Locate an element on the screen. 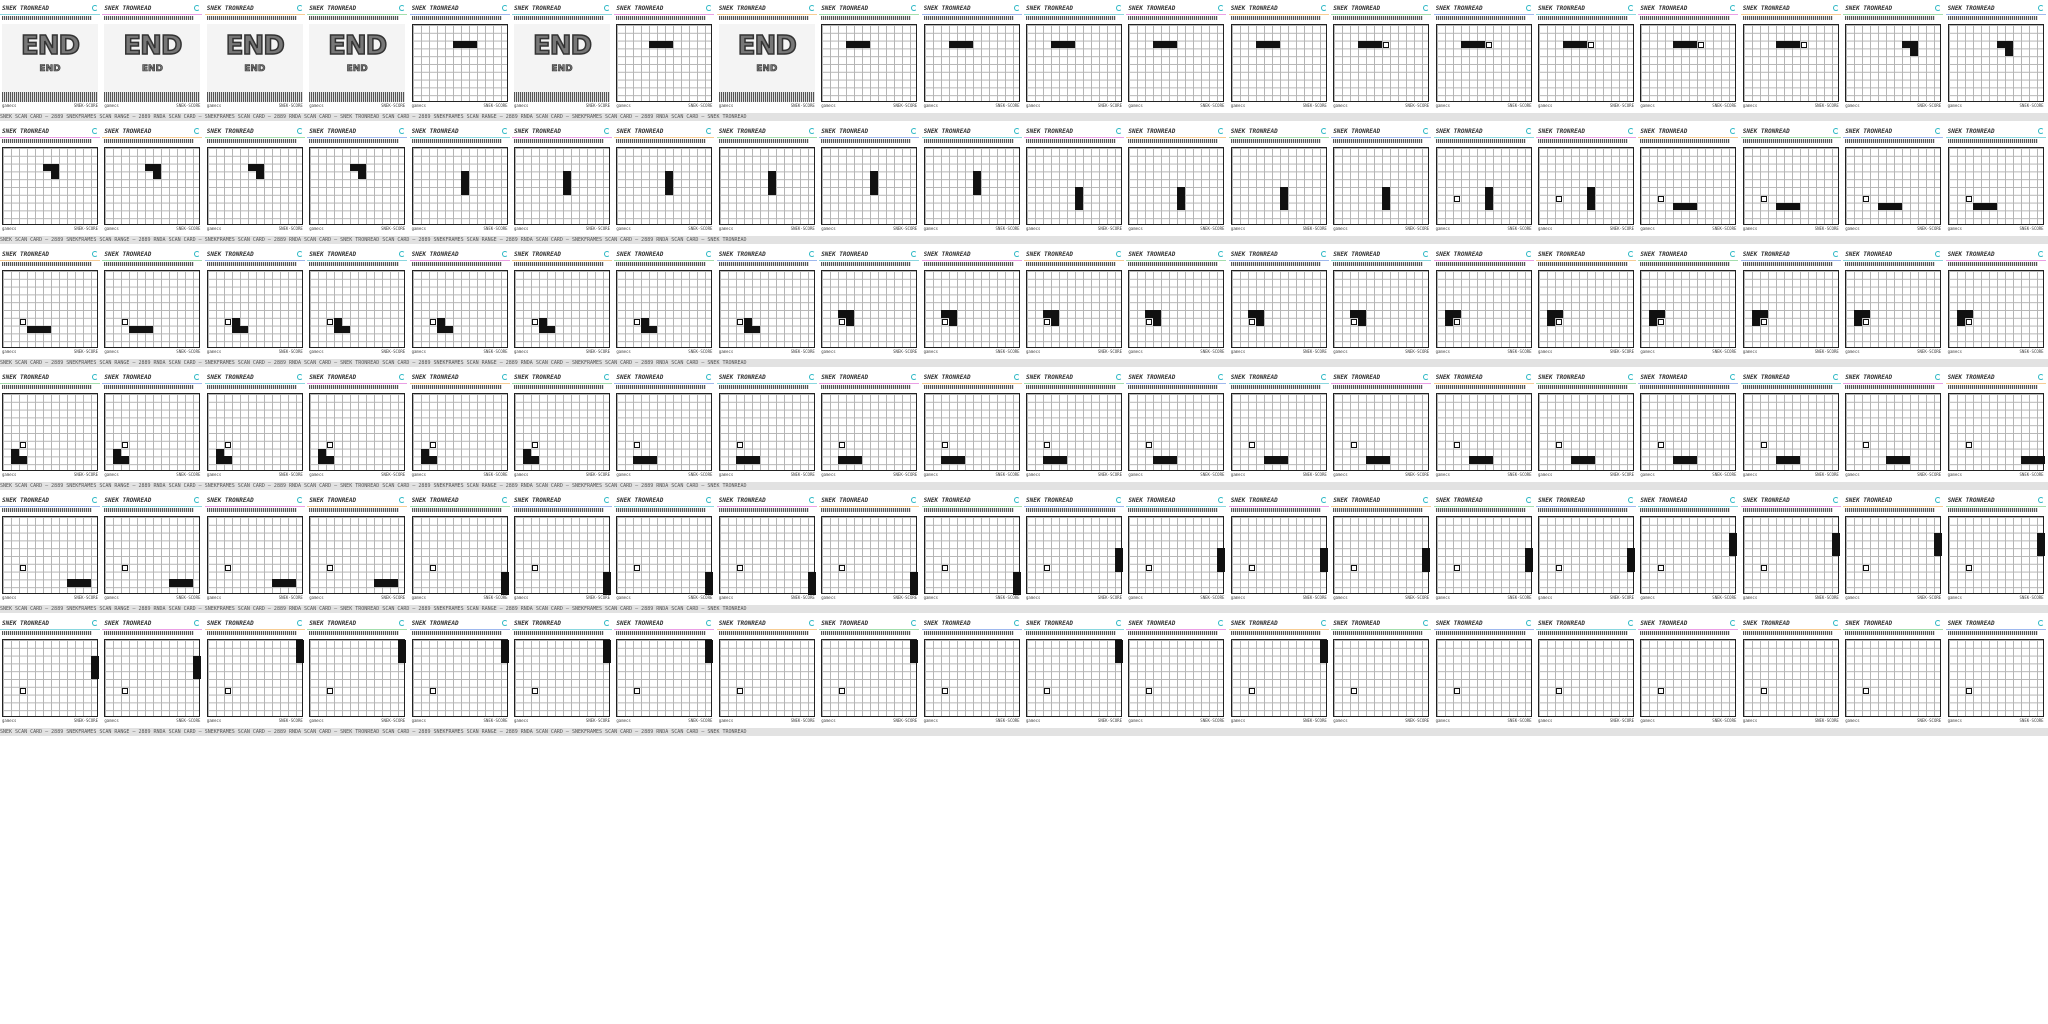 This screenshot has height=1024, width=2048. end-banner: END END is located at coordinates (766, 63).